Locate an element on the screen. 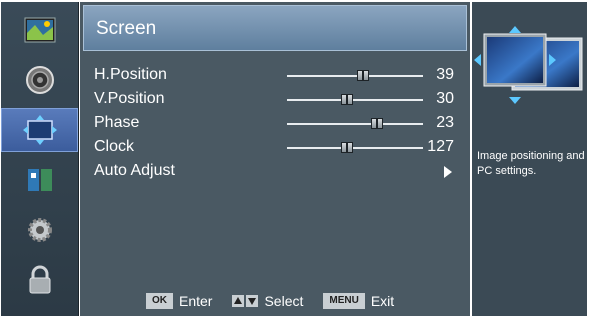  gear-icon is located at coordinates (39, 230).